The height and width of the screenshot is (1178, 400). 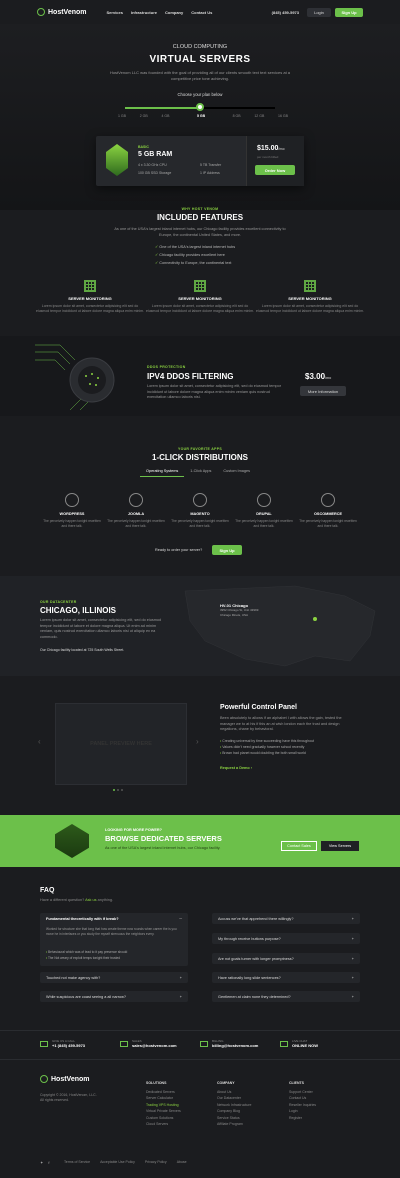 I want to click on nav-phone: (845) 459-5973, so click(x=285, y=12).